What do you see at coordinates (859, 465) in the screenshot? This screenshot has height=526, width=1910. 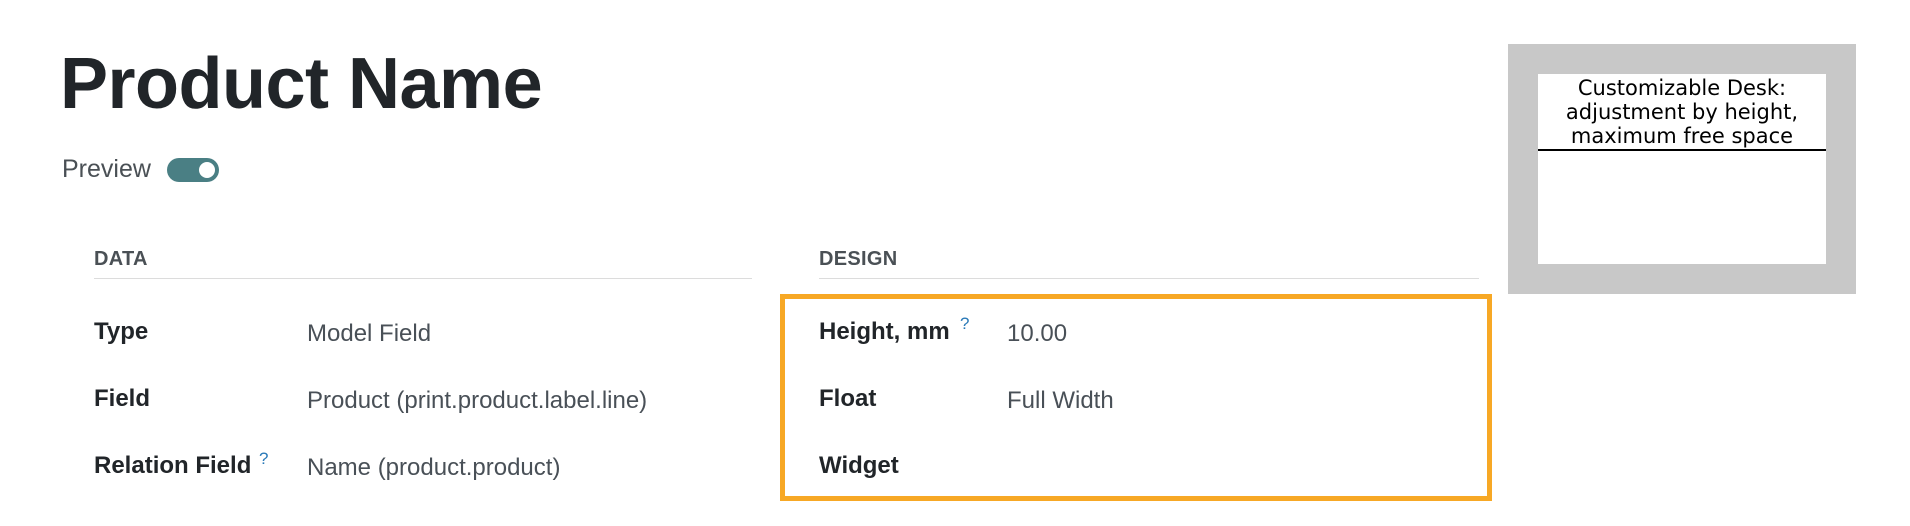 I see `widget-label: Widget` at bounding box center [859, 465].